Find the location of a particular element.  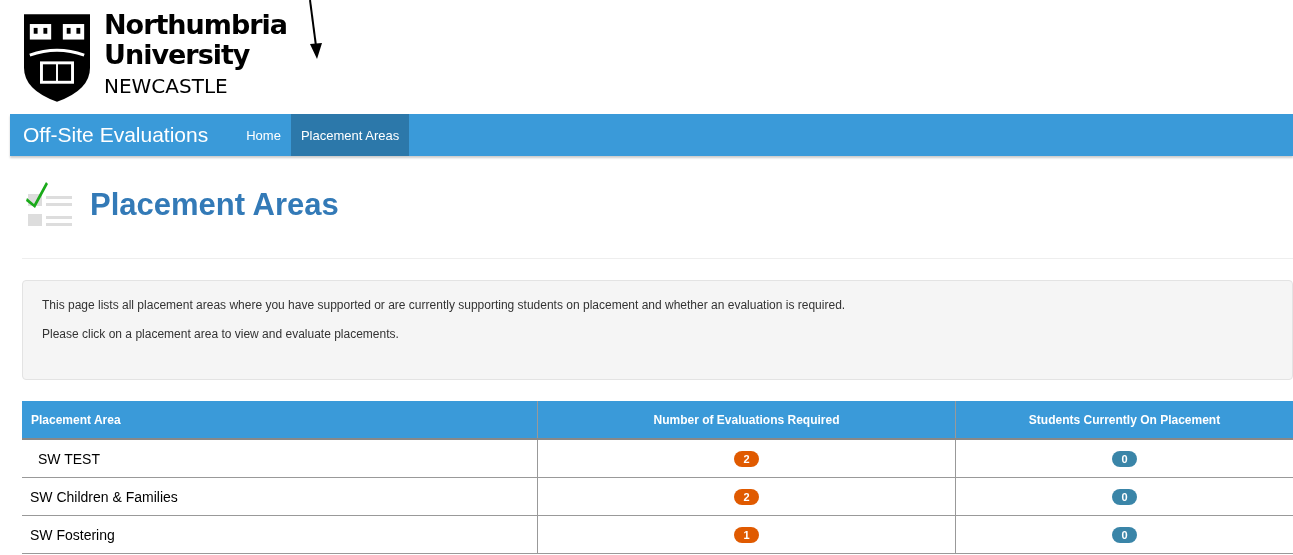

nav-tab: Placement Areas is located at coordinates (350, 135).